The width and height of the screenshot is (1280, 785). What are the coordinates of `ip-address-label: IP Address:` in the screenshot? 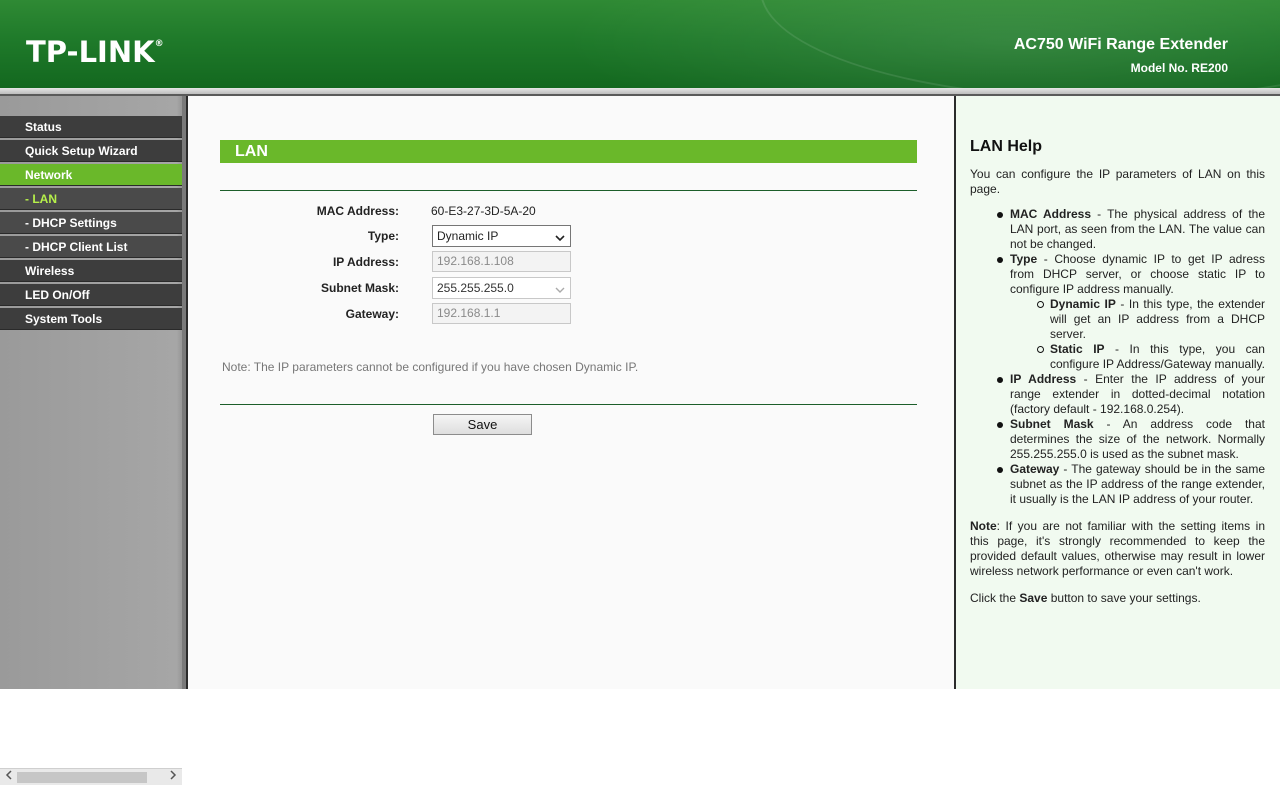 It's located at (365, 262).